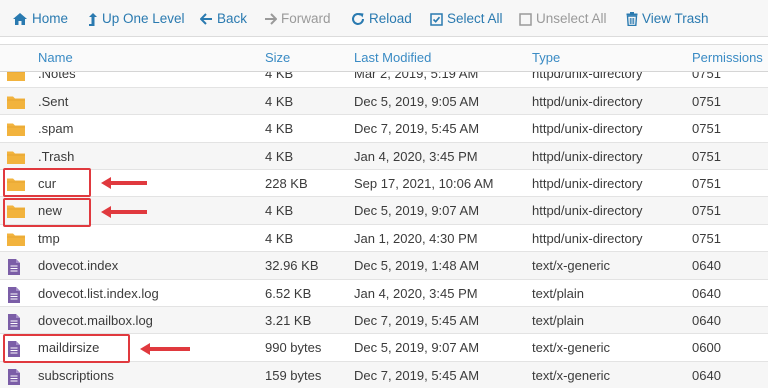  I want to click on file-name: .spam, so click(56, 129).